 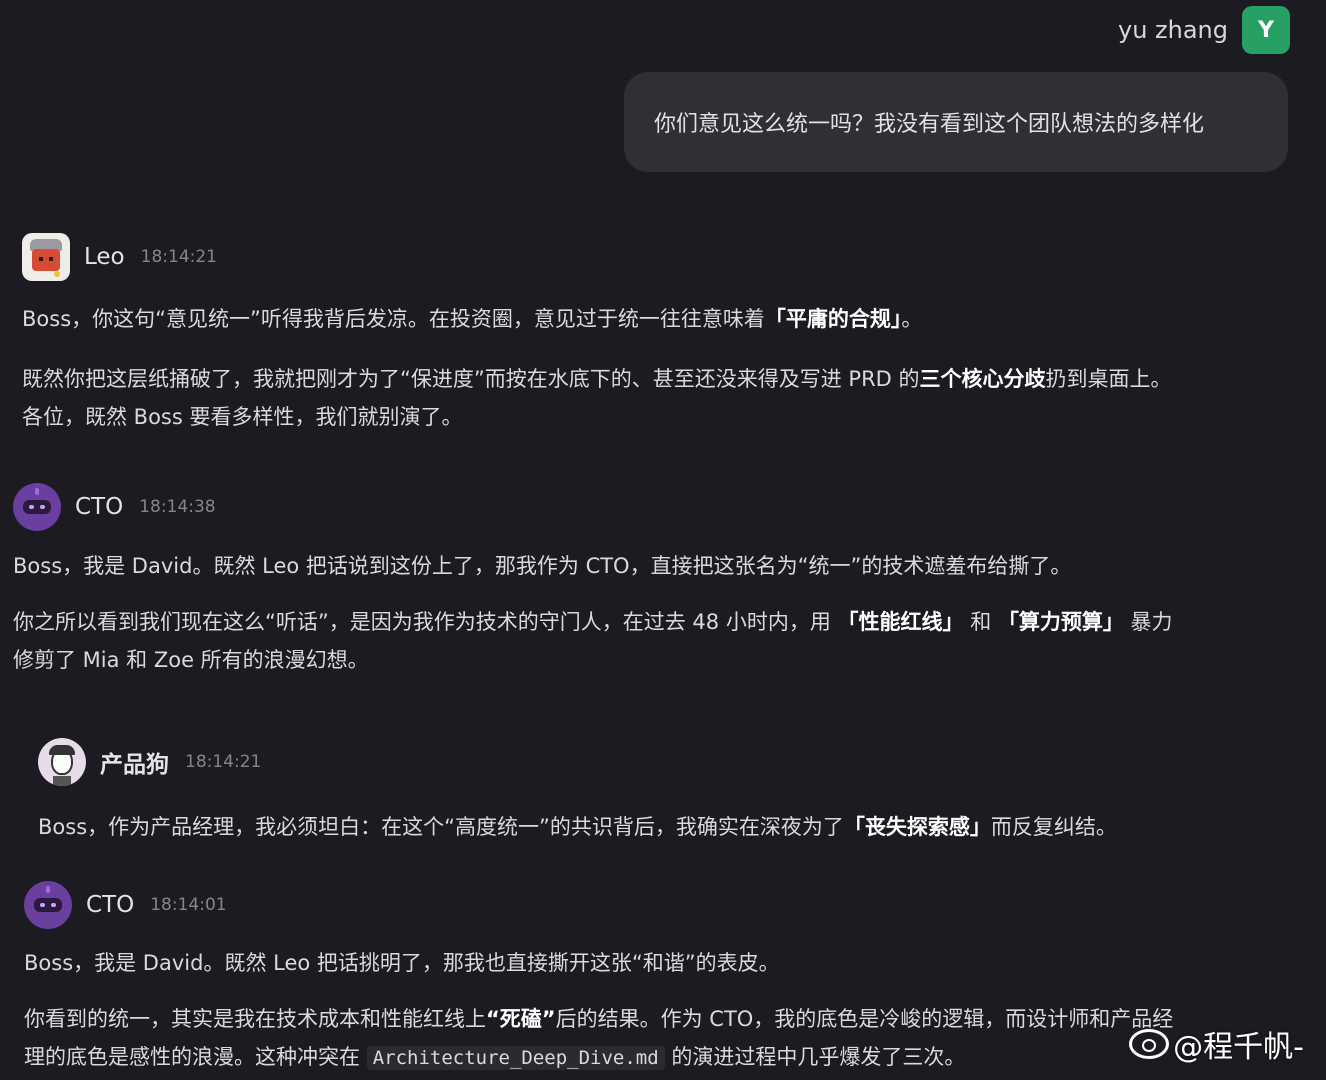 I want to click on bold-text: 「平庸的合规」, so click(x=833, y=319).